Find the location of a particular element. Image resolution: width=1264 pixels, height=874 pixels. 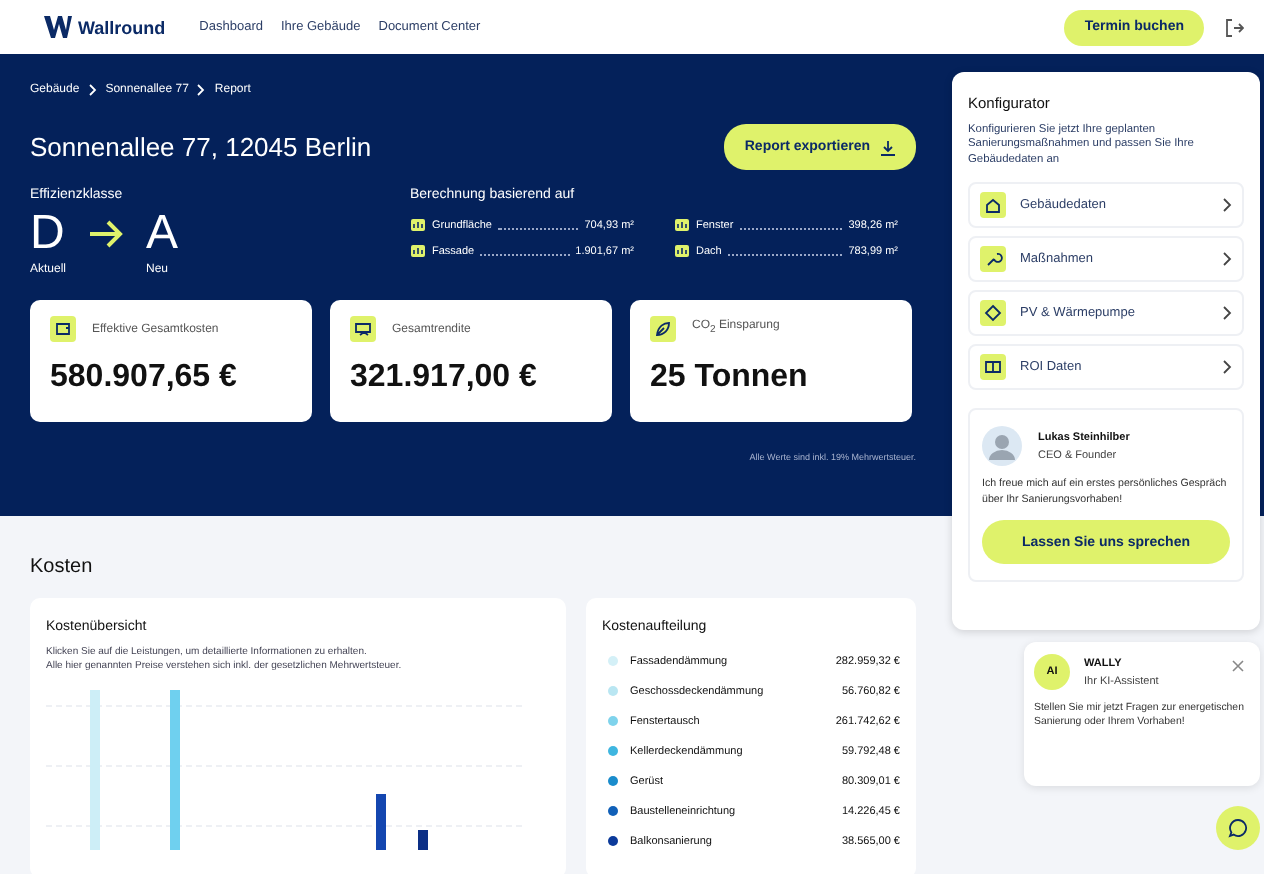

page-title: Sonnenallee 77, 12045 Berlin is located at coordinates (201, 147).